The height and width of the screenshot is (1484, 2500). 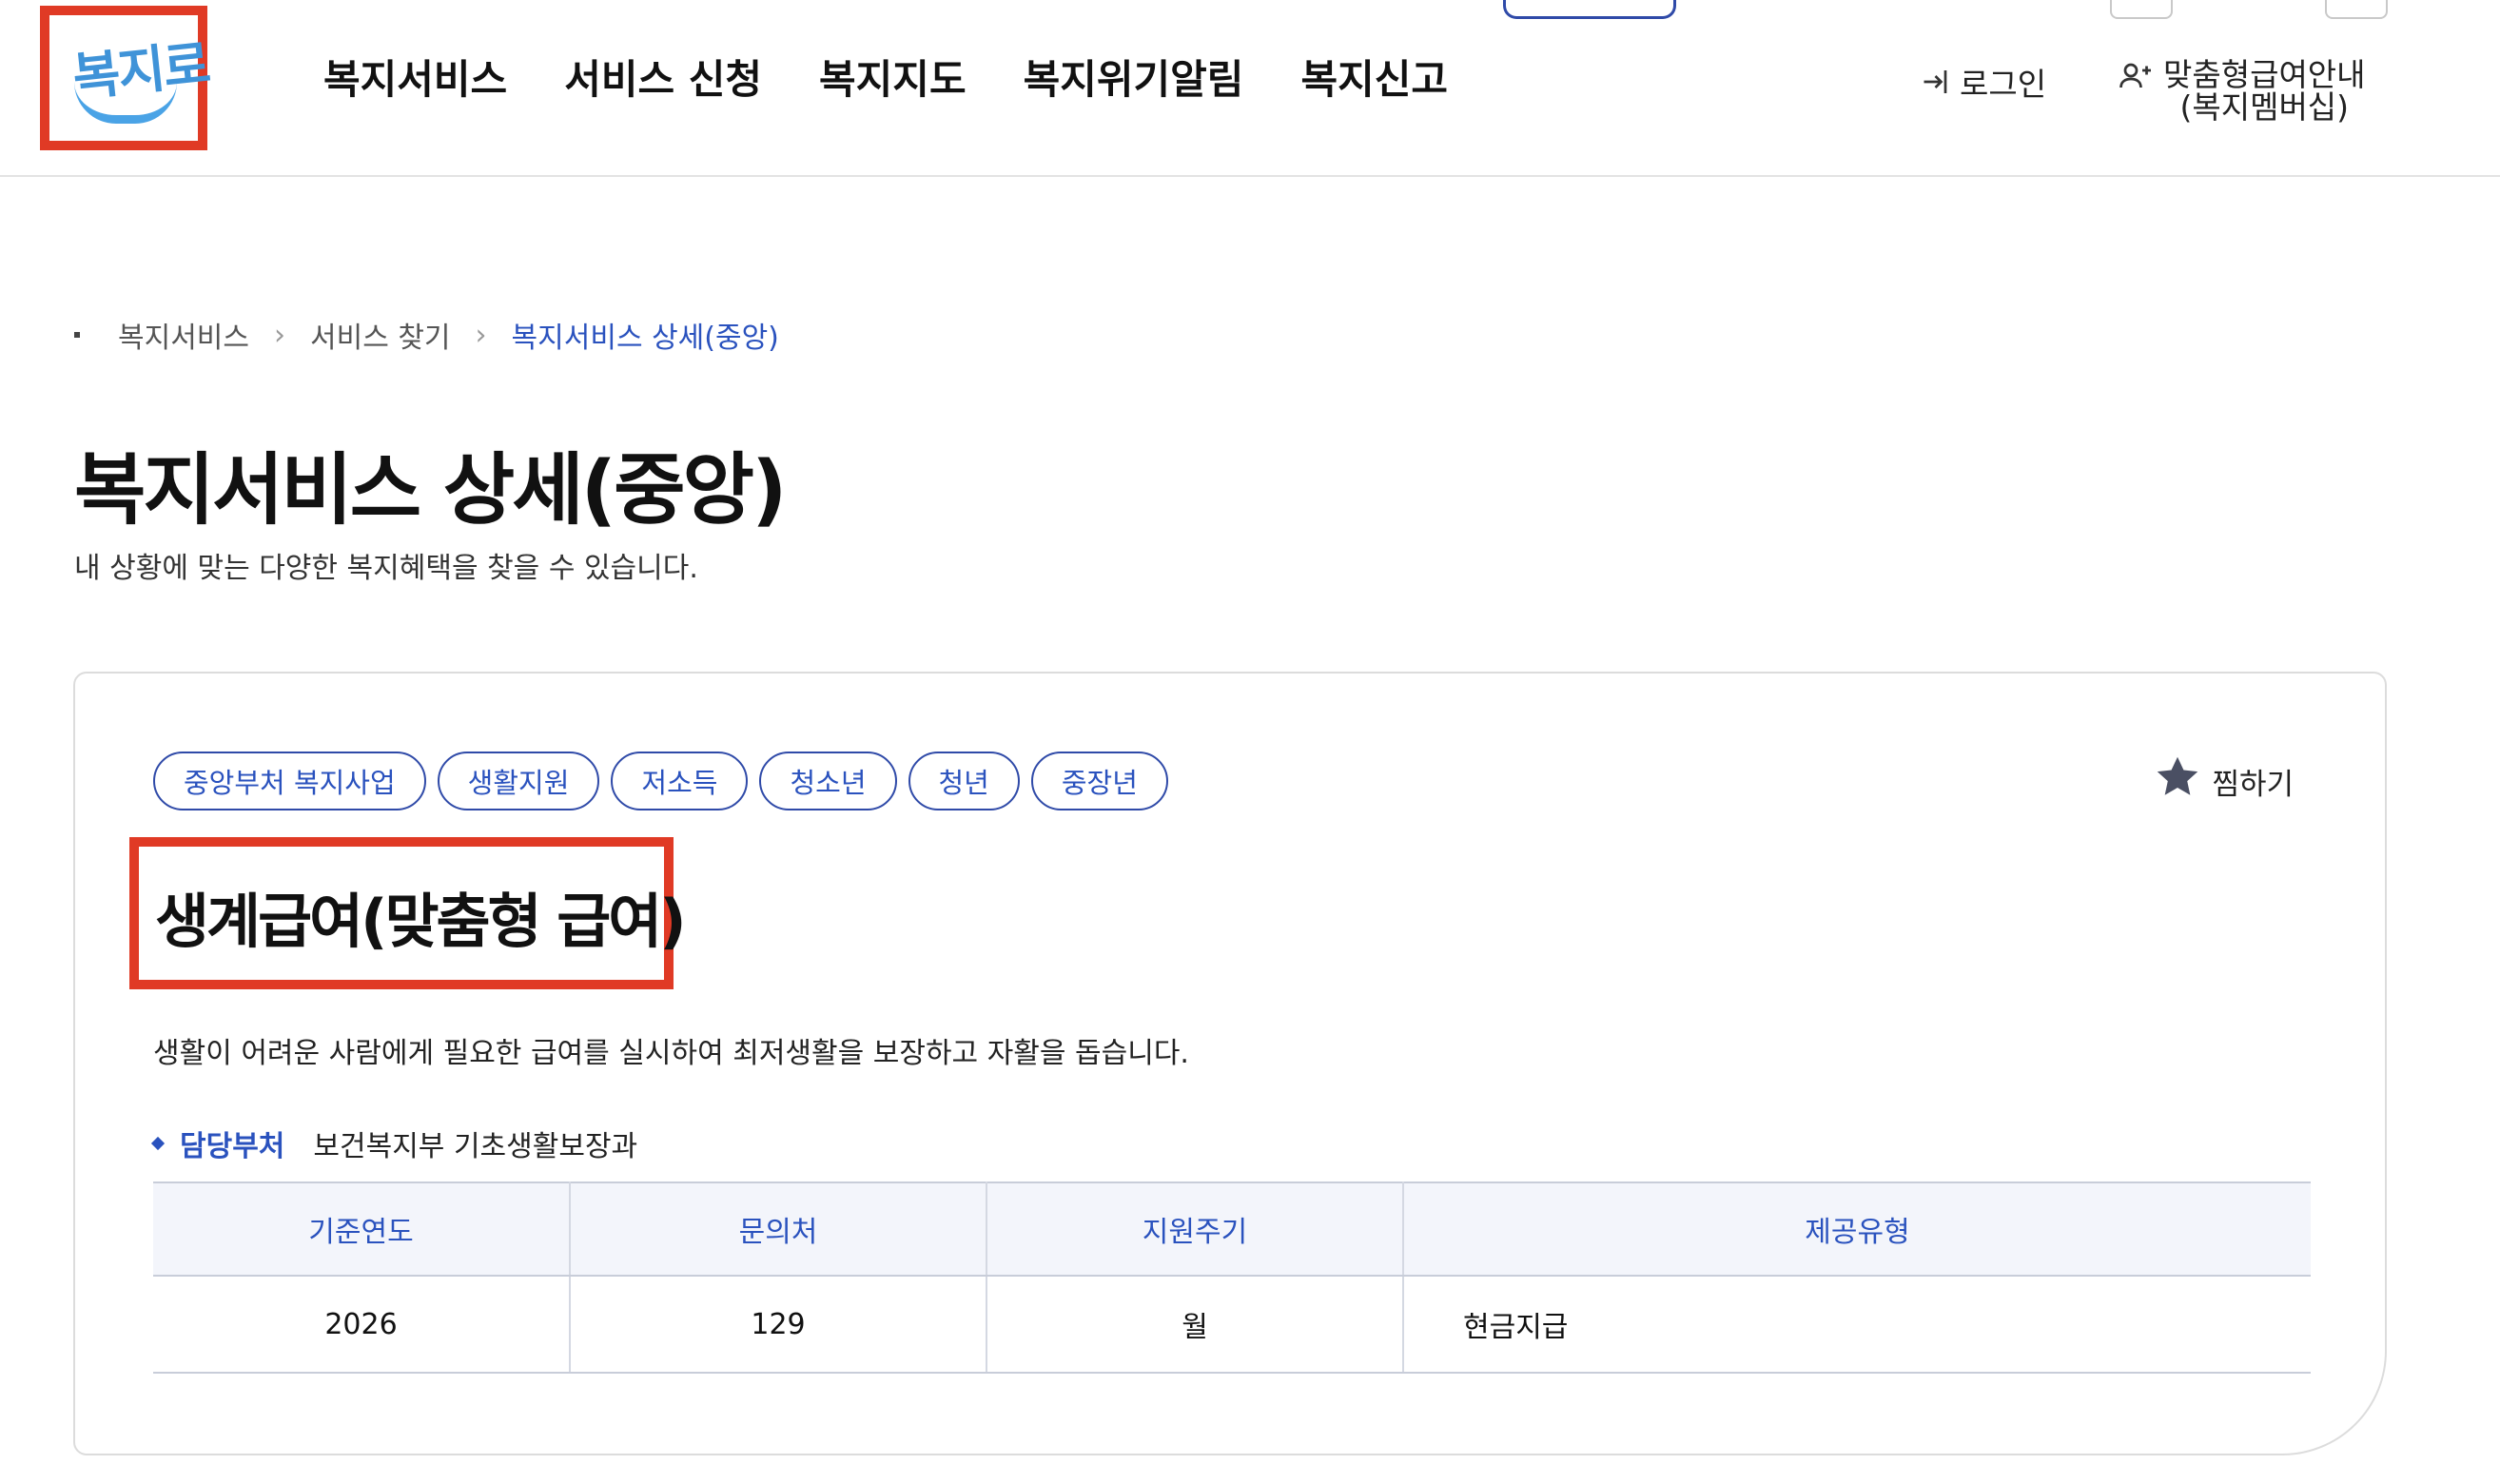 I want to click on department-info: 담당부처 보건복지부 기초생활보장과, so click(x=394, y=1143).